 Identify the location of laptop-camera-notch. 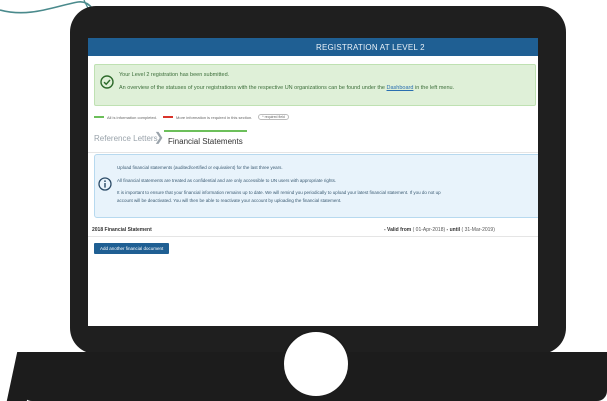
(316, 364).